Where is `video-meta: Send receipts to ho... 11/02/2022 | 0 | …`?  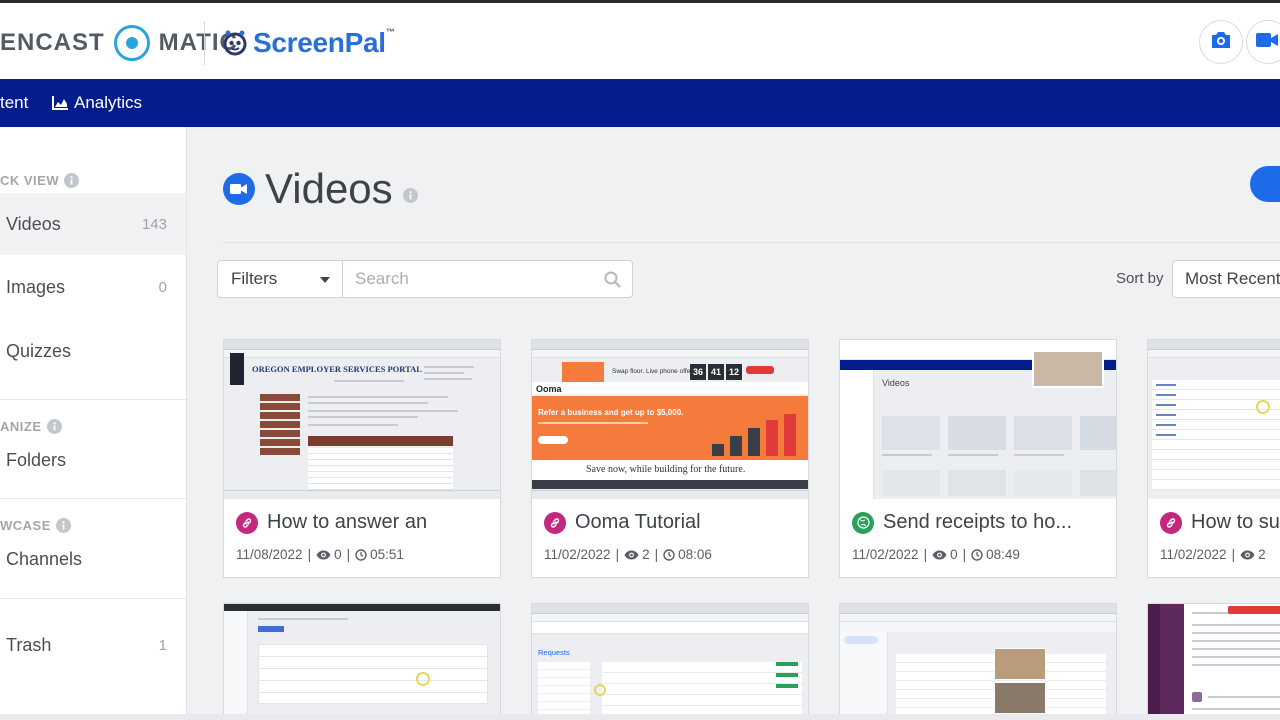 video-meta: Send receipts to ho... 11/02/2022 | 0 | … is located at coordinates (962, 536).